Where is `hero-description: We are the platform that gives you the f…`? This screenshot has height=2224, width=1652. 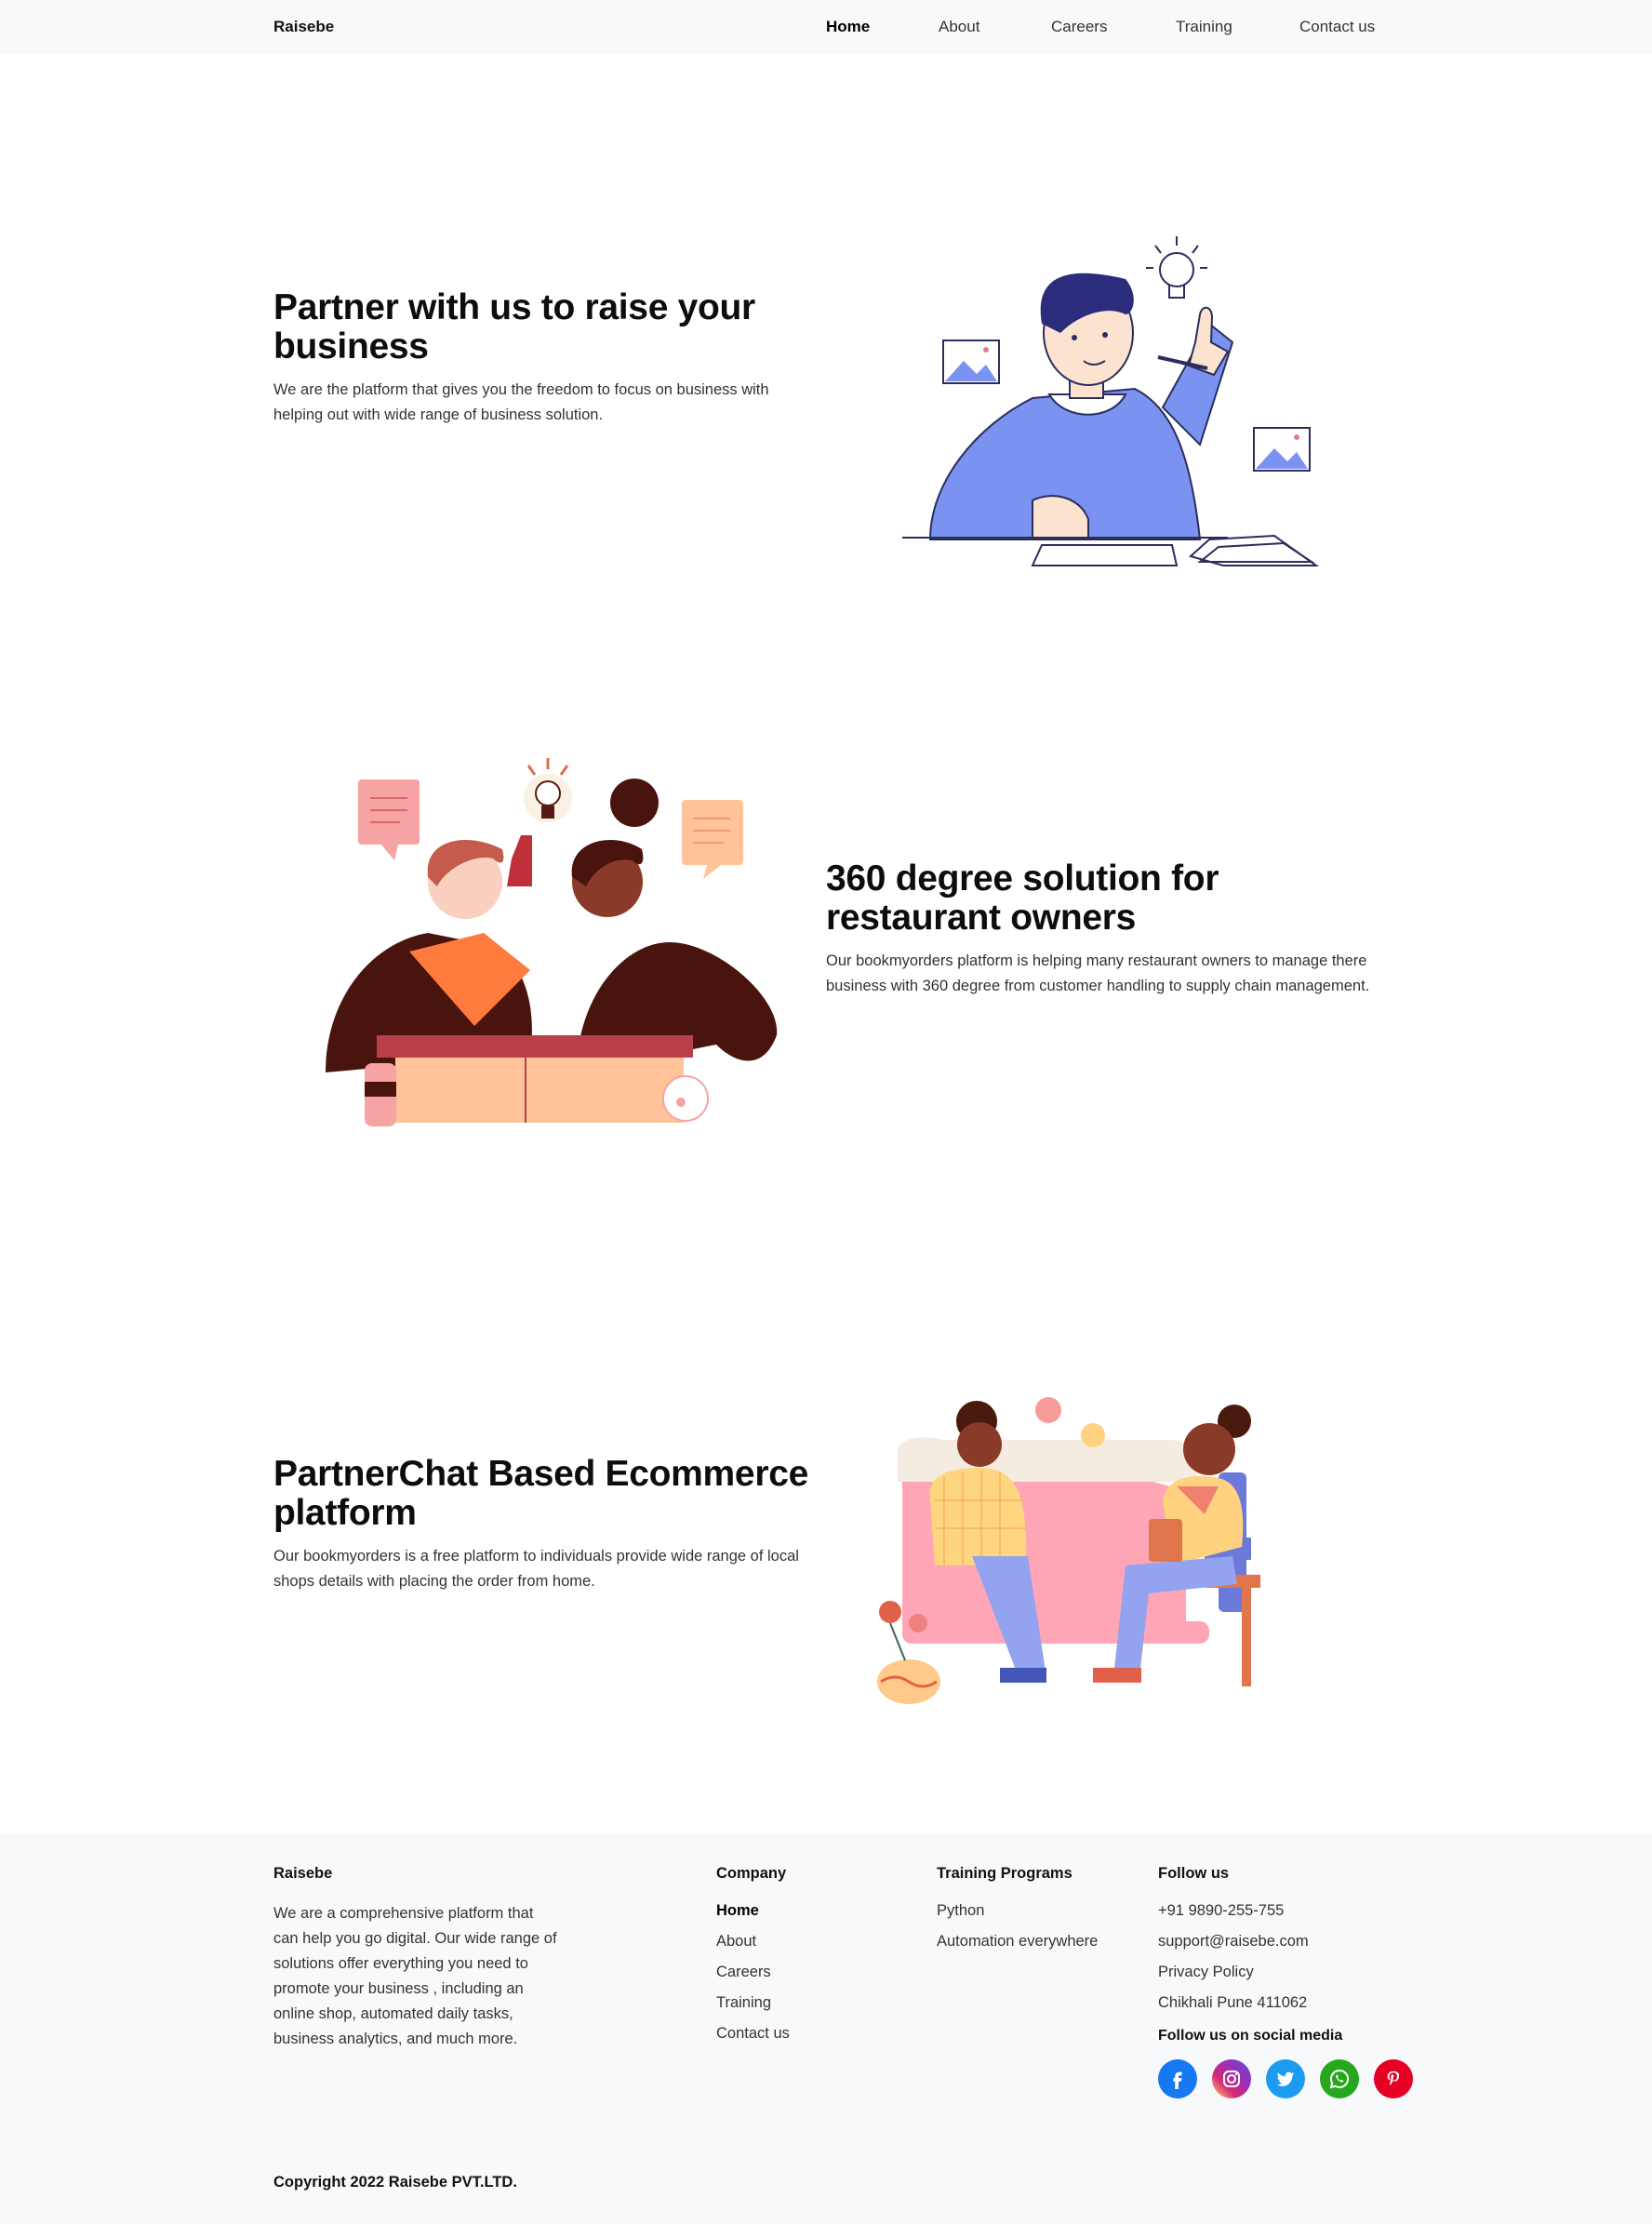
hero-description: We are the platform that gives you the f… is located at coordinates (521, 402).